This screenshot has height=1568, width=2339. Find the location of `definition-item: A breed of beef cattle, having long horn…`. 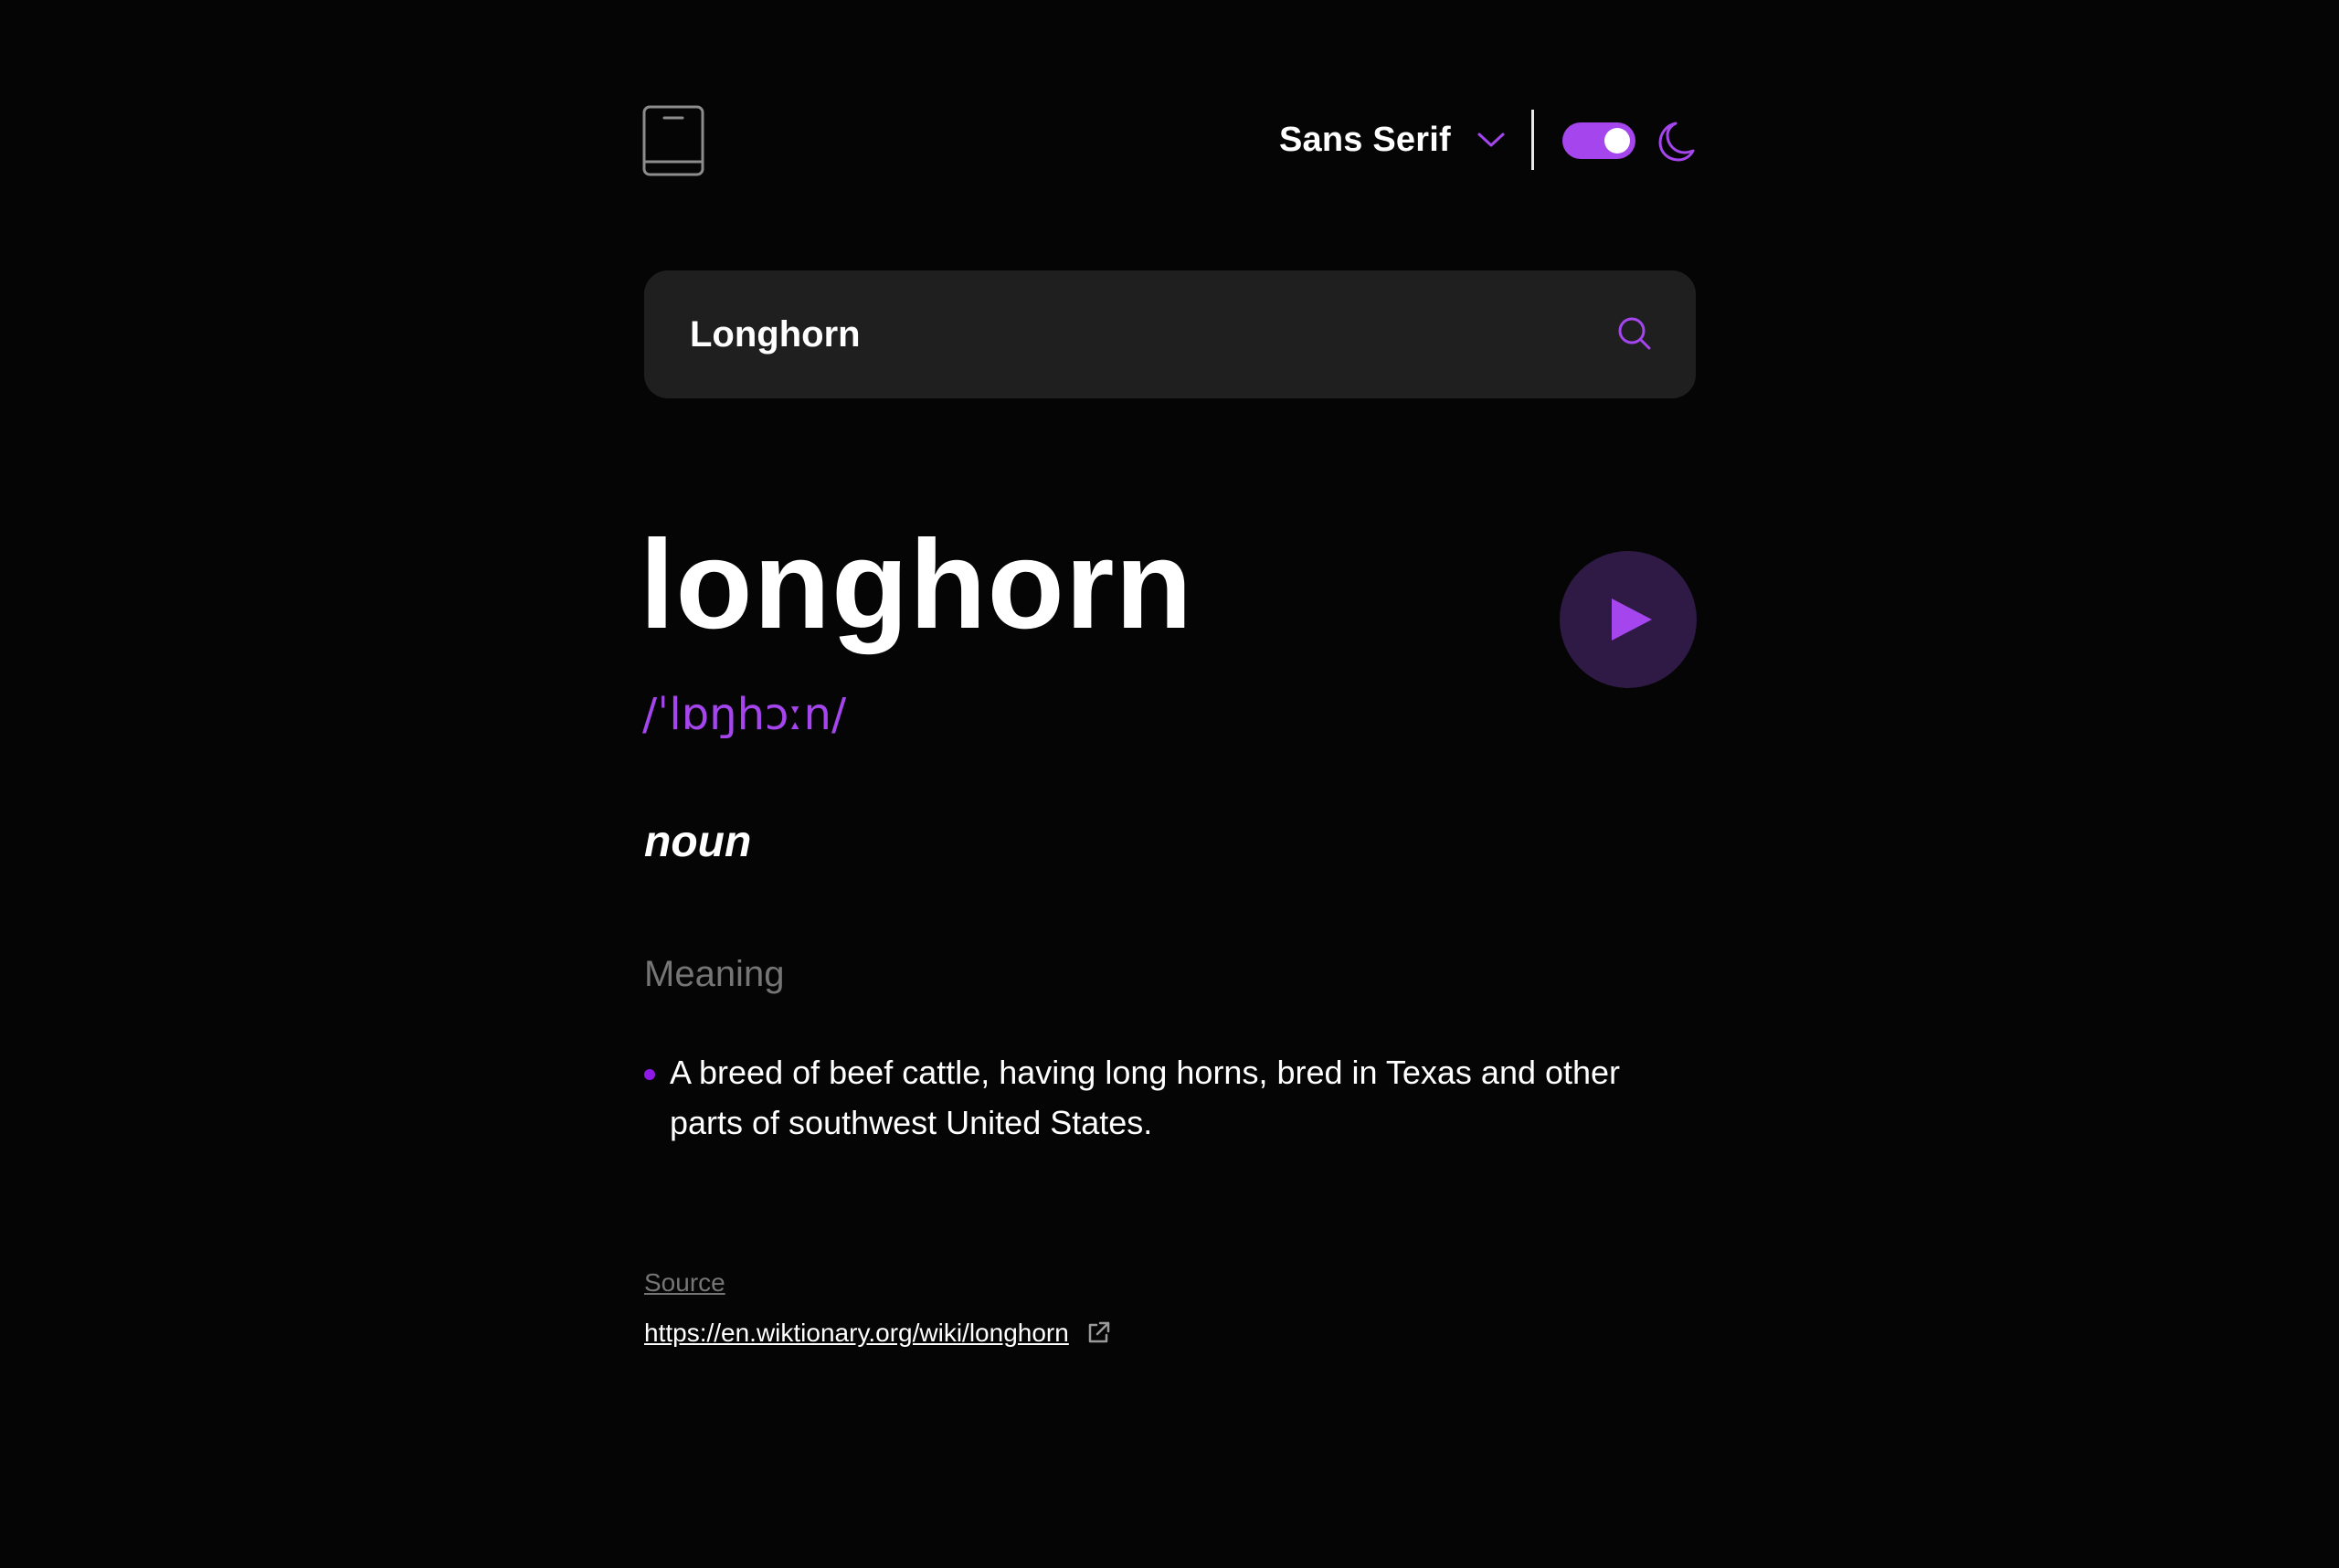

definition-item: A breed of beef cattle, having long horn… is located at coordinates (1170, 1097).